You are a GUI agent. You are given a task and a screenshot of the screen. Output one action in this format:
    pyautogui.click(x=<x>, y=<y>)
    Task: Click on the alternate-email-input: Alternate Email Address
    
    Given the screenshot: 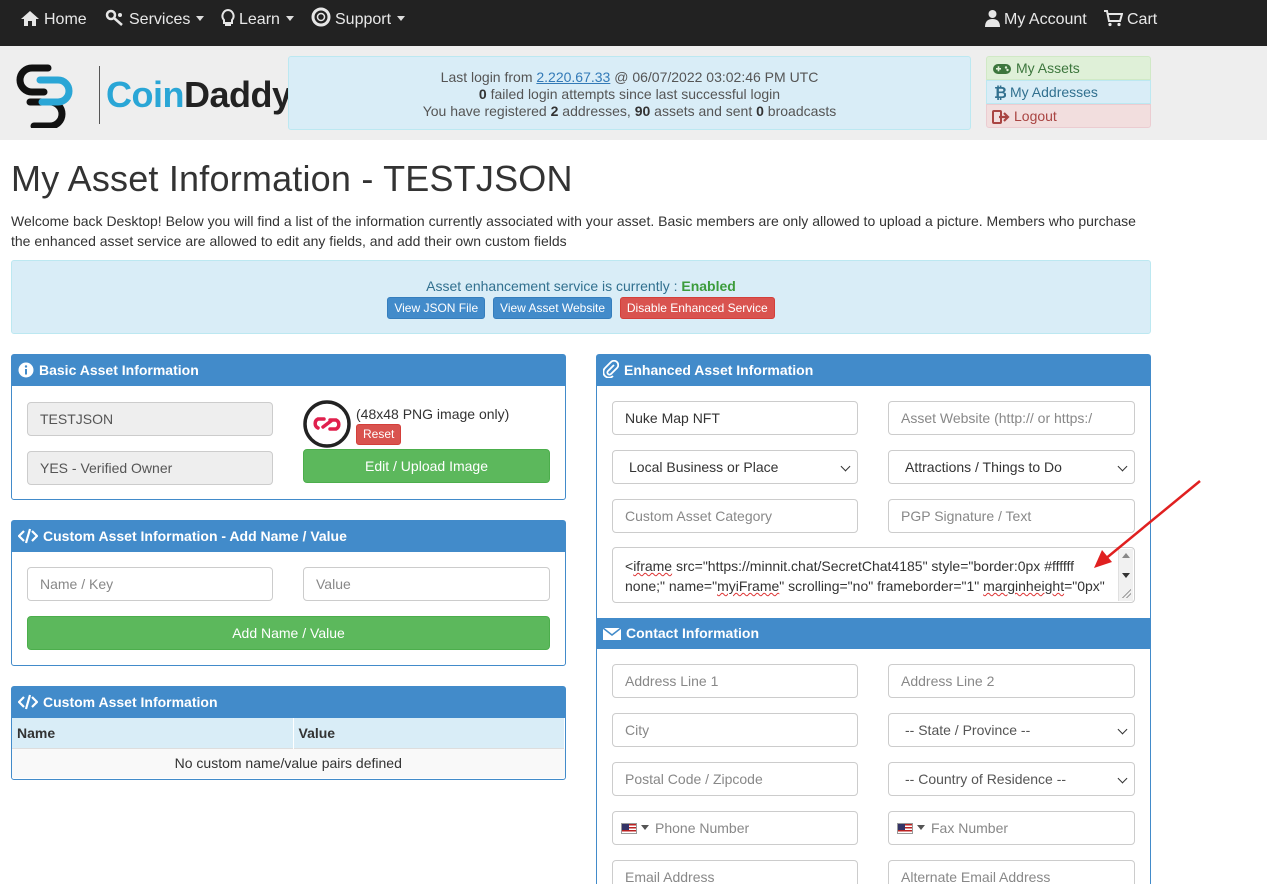 What is the action you would take?
    pyautogui.click(x=1011, y=872)
    